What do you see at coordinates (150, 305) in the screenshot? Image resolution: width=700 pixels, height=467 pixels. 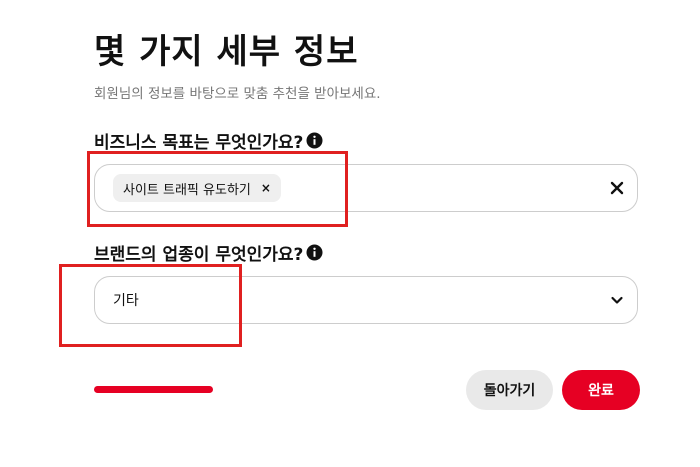 I see `highlight-box-industry` at bounding box center [150, 305].